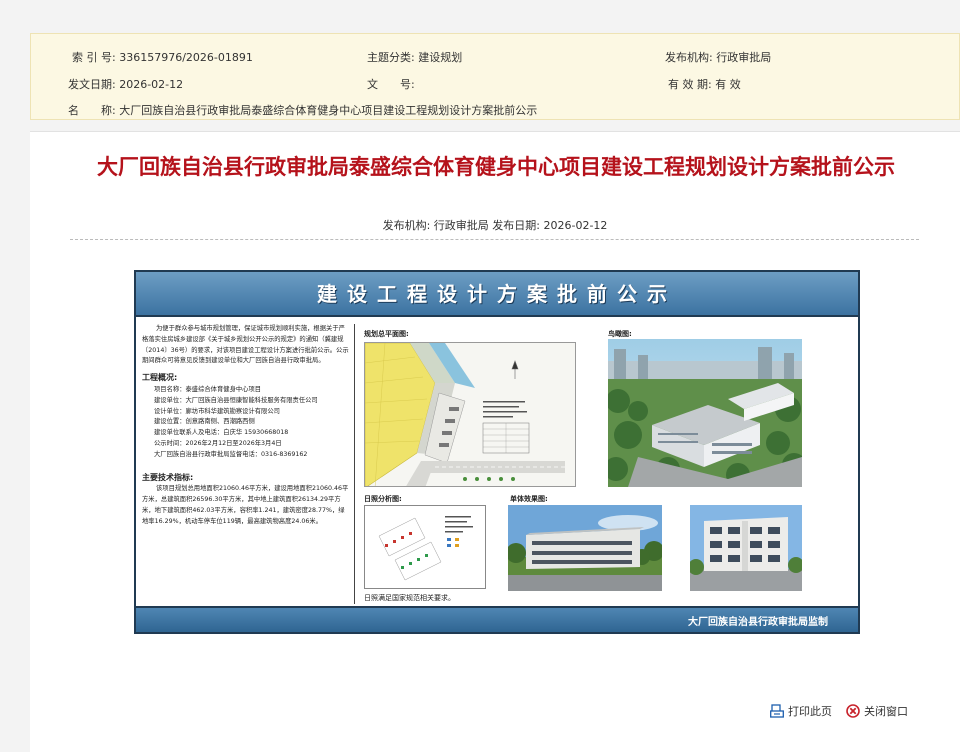  I want to click on overview-line: 建设位置：创意路南侧、西潮路西侧, so click(204, 422).